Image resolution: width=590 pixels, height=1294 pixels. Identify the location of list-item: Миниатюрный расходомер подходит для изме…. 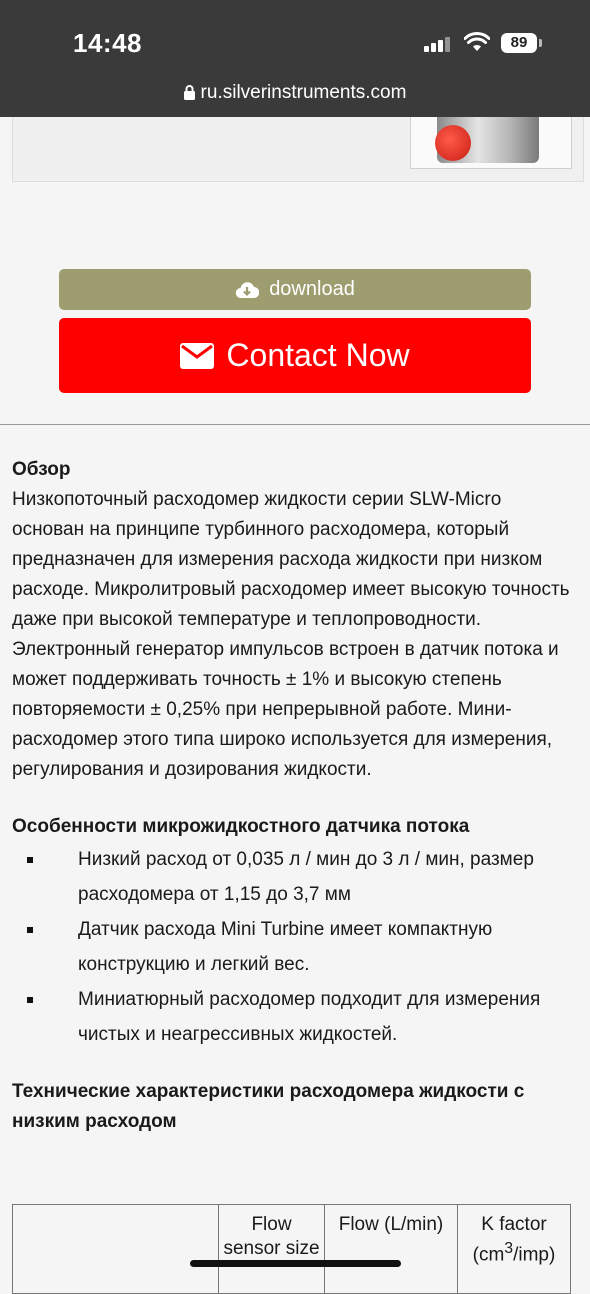
(295, 1017).